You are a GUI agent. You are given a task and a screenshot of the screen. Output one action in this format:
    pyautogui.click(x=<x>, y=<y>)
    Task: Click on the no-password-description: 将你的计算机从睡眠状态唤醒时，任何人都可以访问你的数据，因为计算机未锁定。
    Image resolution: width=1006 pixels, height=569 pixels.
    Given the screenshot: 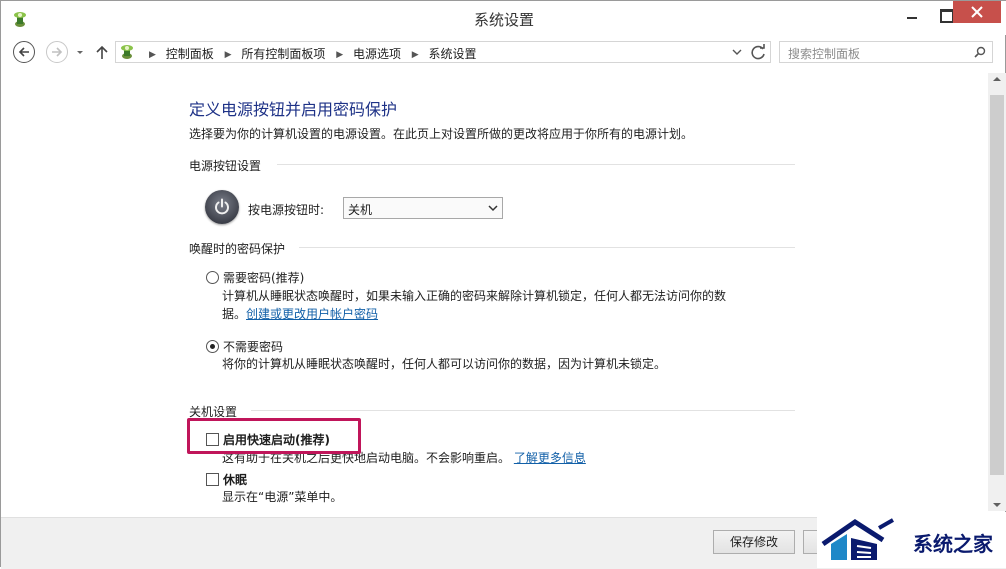 What is the action you would take?
    pyautogui.click(x=444, y=364)
    